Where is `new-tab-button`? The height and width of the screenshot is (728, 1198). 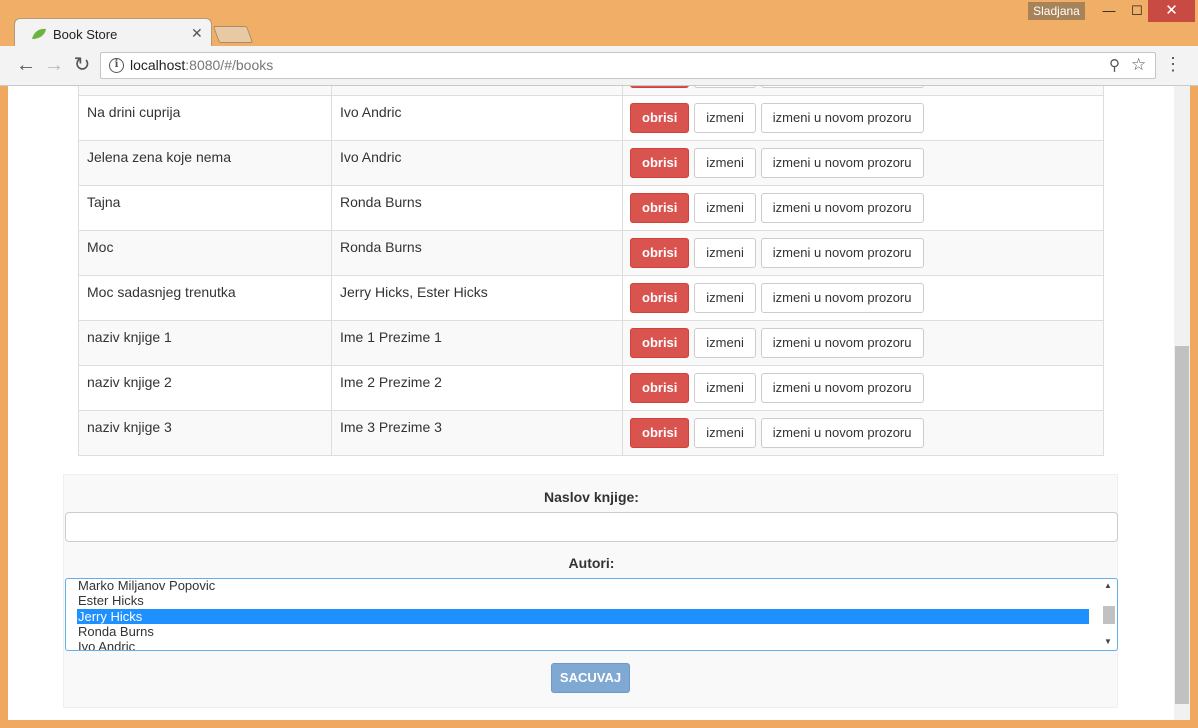
new-tab-button is located at coordinates (233, 34).